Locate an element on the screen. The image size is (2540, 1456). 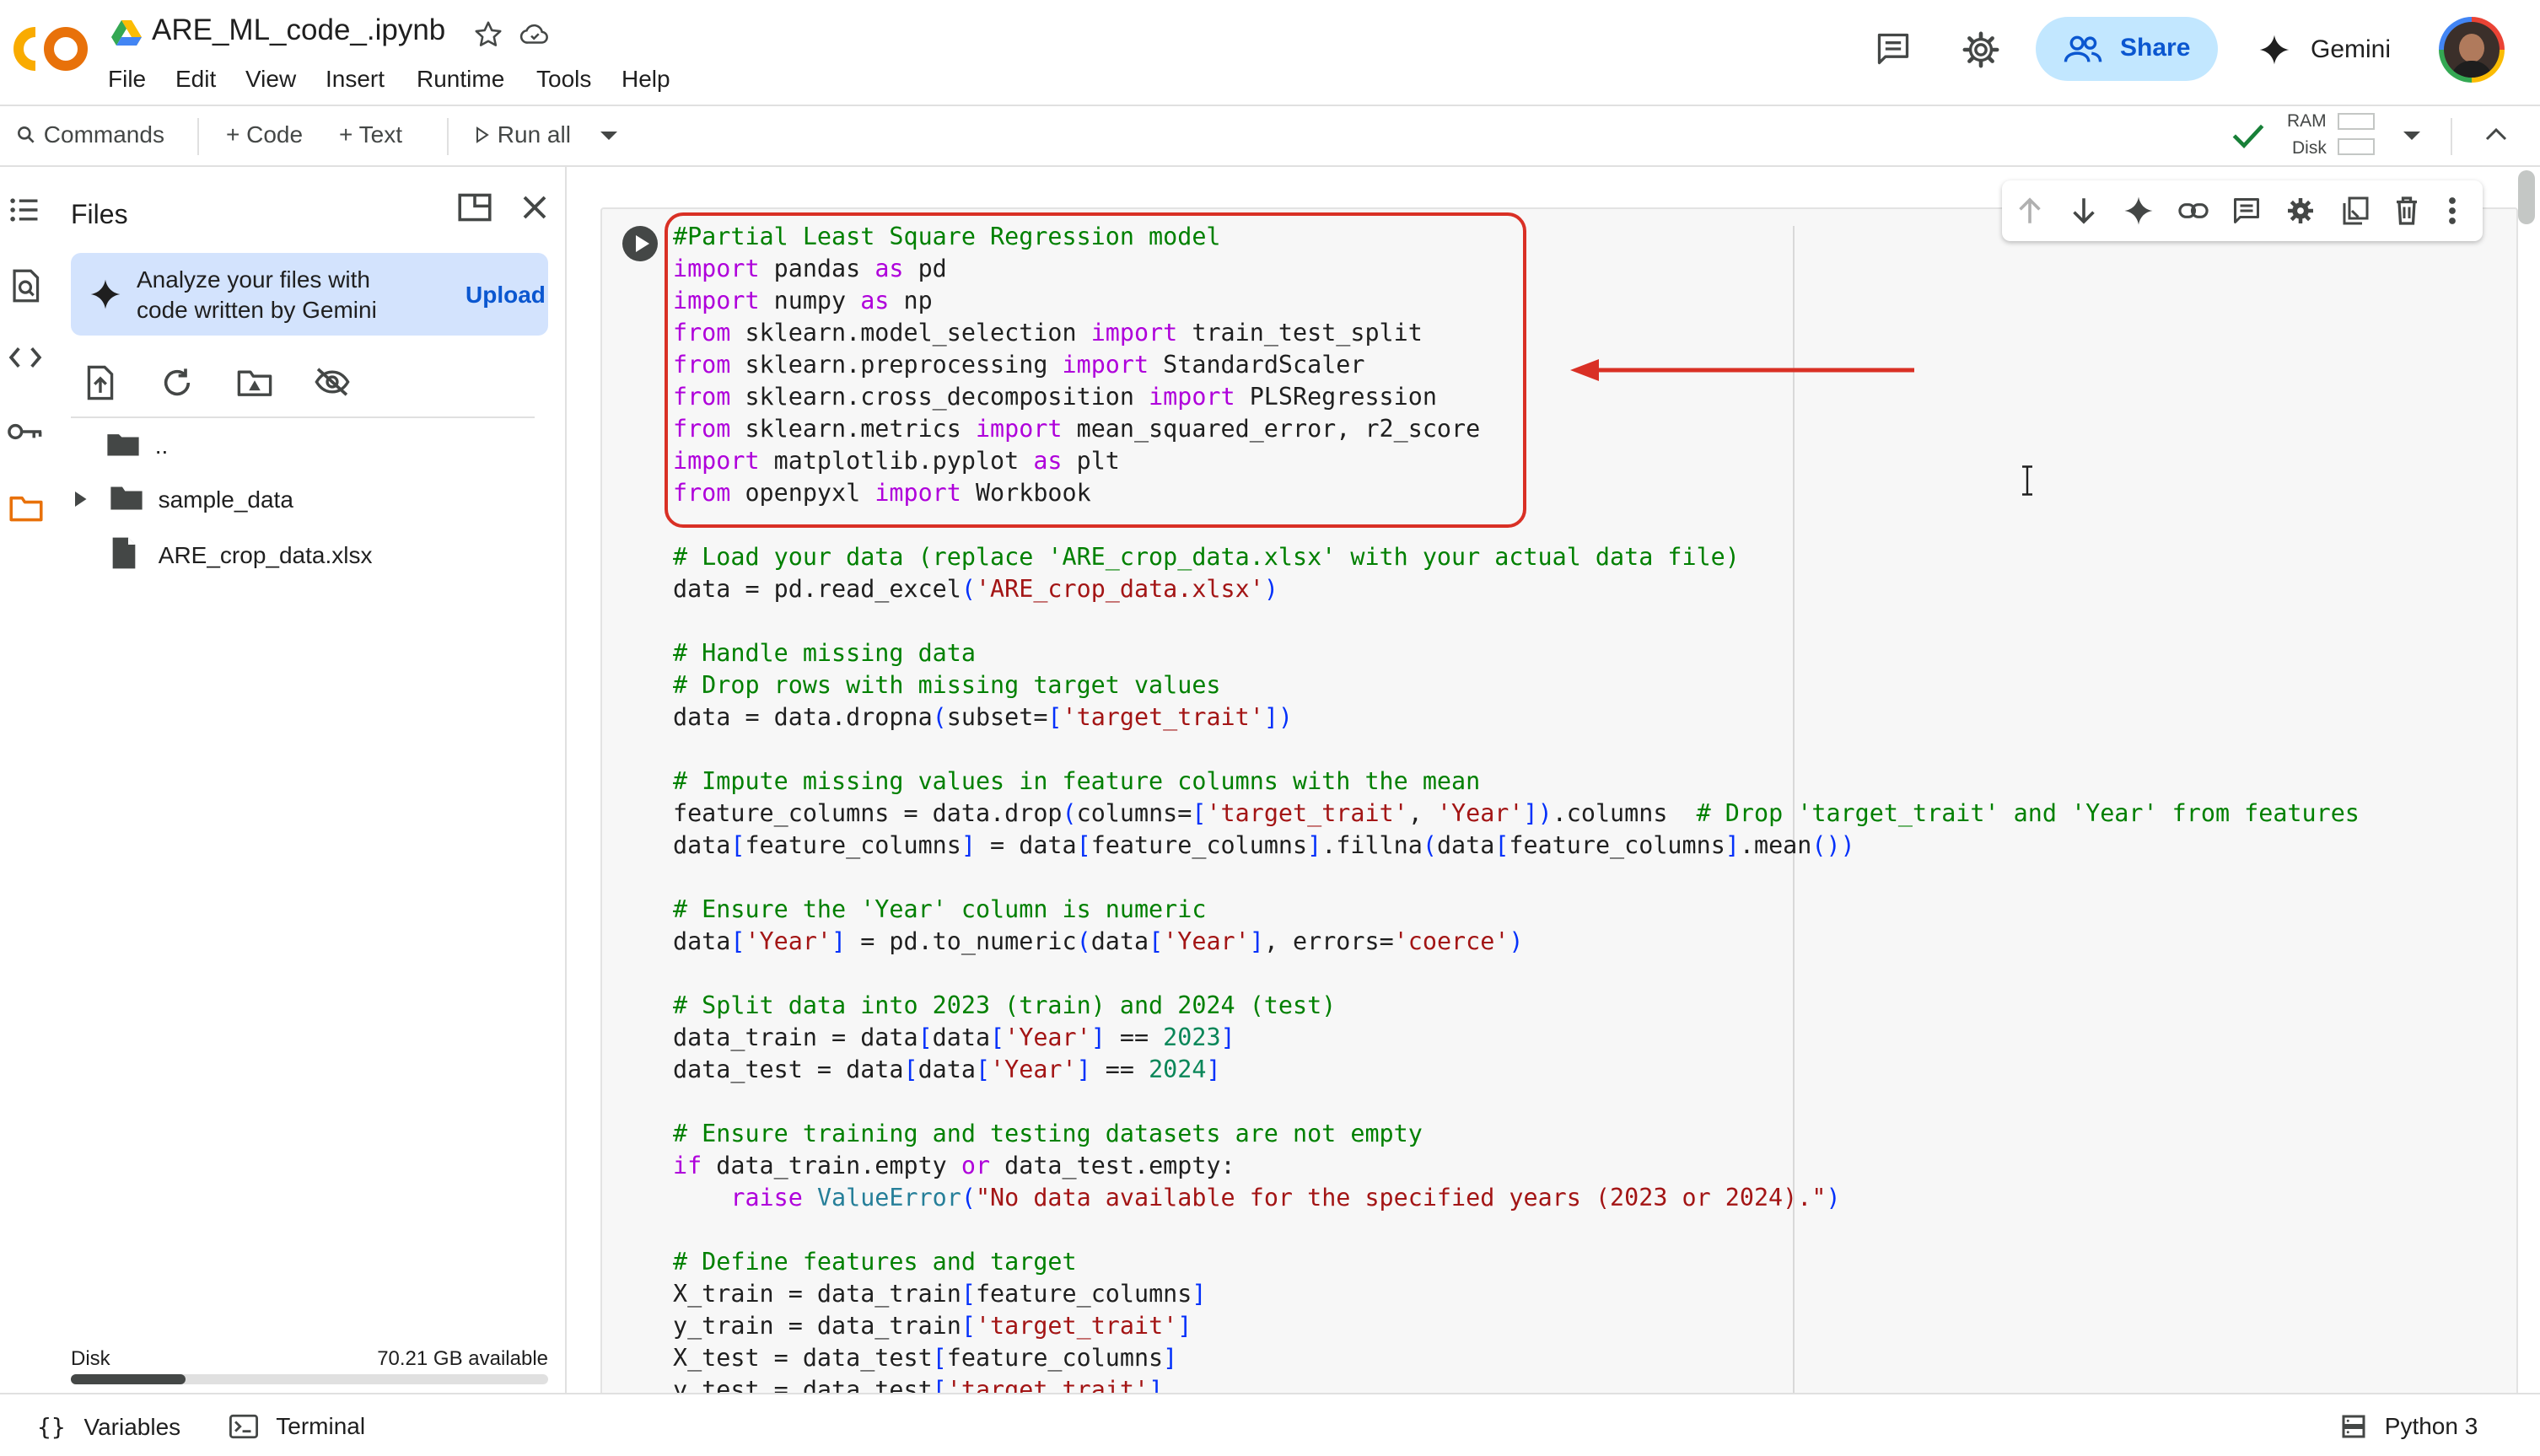
tree-item-sample-data: sample_data is located at coordinates (182, 498).